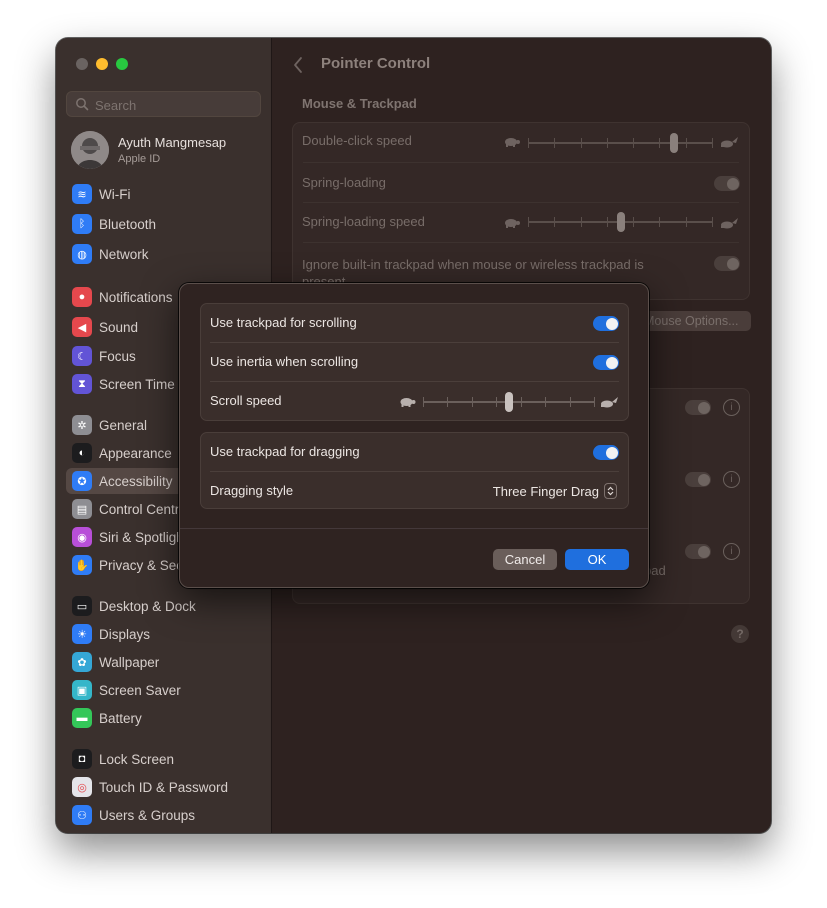 Image resolution: width=827 pixels, height=908 pixels. Describe the element at coordinates (525, 559) in the screenshot. I see `cancel-button: Cancel` at that location.